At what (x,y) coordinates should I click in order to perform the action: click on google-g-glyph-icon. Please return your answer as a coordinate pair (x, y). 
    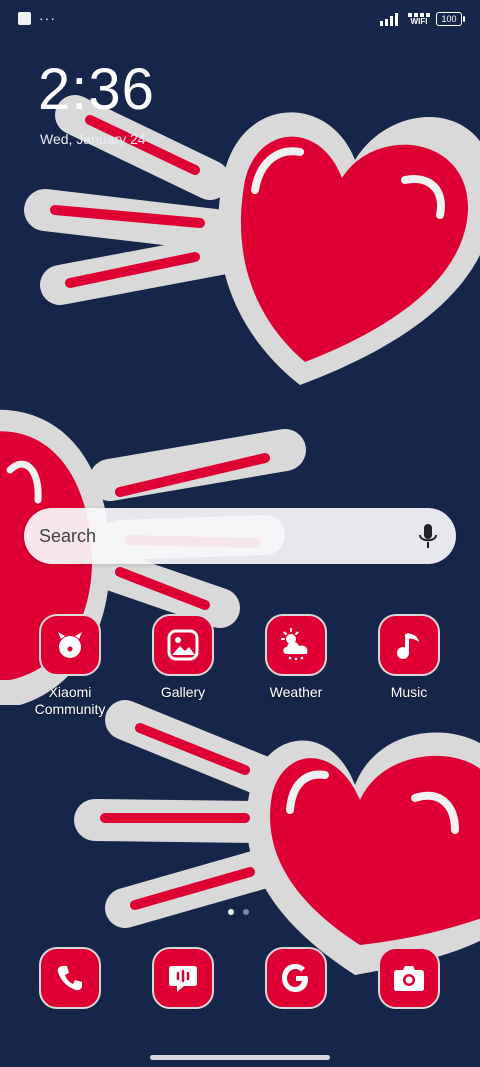
    Looking at the image, I should click on (295, 978).